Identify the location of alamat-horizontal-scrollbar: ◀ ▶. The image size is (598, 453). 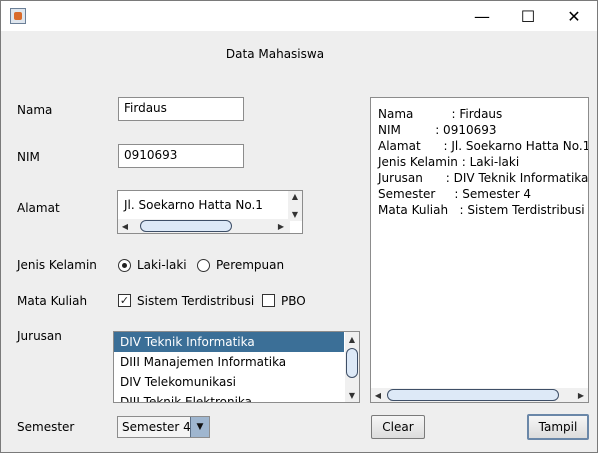
(204, 226).